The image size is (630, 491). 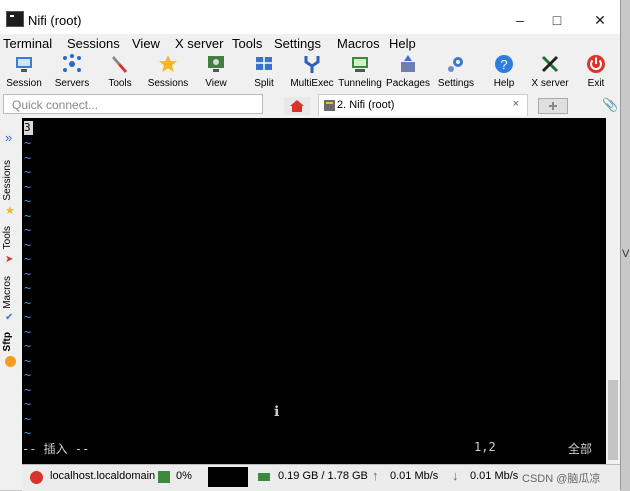 What do you see at coordinates (9, 259) in the screenshot?
I see `tools-icon: ➤` at bounding box center [9, 259].